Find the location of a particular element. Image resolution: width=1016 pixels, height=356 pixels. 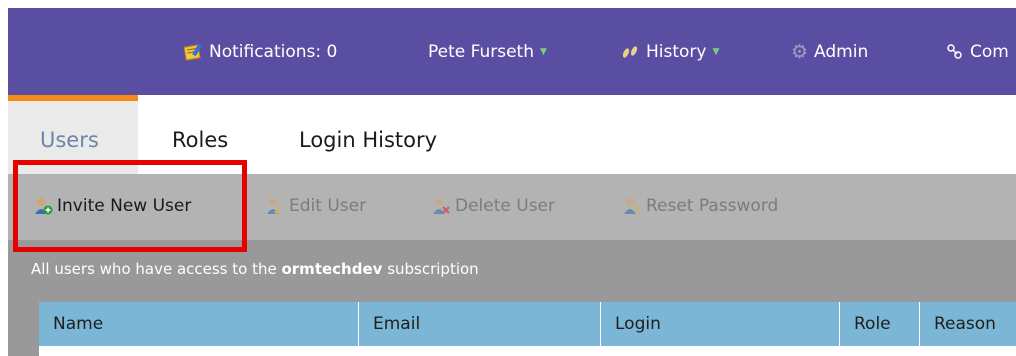

edit-user-label: Edit User is located at coordinates (328, 206).